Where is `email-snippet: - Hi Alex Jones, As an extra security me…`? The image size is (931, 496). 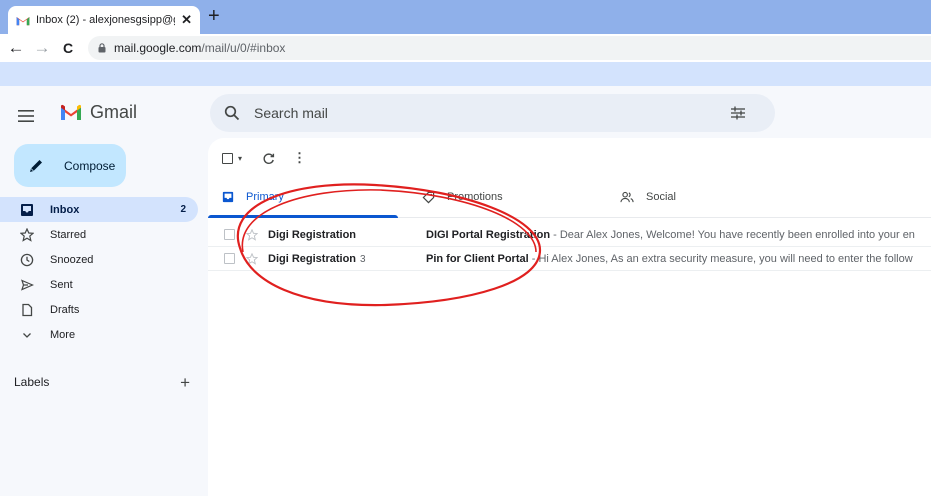 email-snippet: - Hi Alex Jones, As an extra security me… is located at coordinates (720, 258).